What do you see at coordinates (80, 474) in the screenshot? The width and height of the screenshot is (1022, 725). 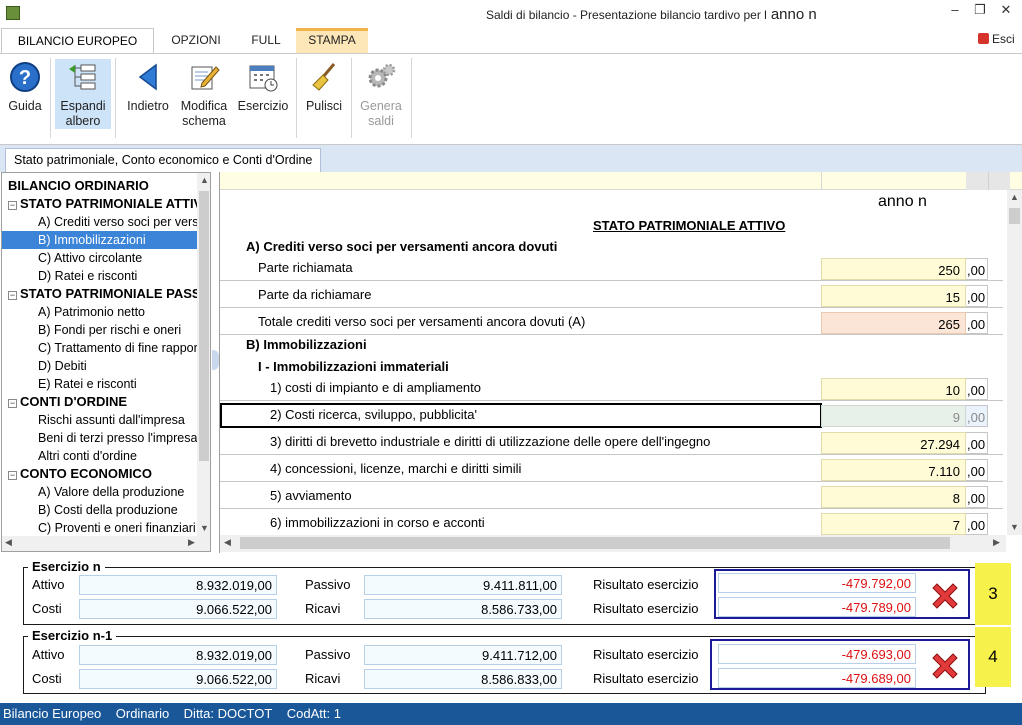 I see `tree-node-conto-economico: − CONTO ECONOMICO` at bounding box center [80, 474].